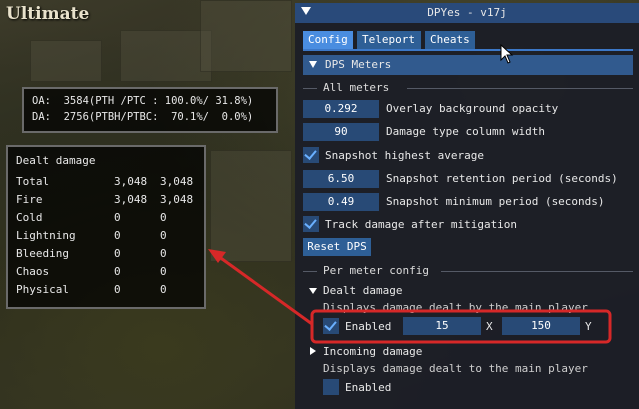 The image size is (639, 409). What do you see at coordinates (495, 201) in the screenshot?
I see `minimum-period-label: Snapshot minimum period (seconds)` at bounding box center [495, 201].